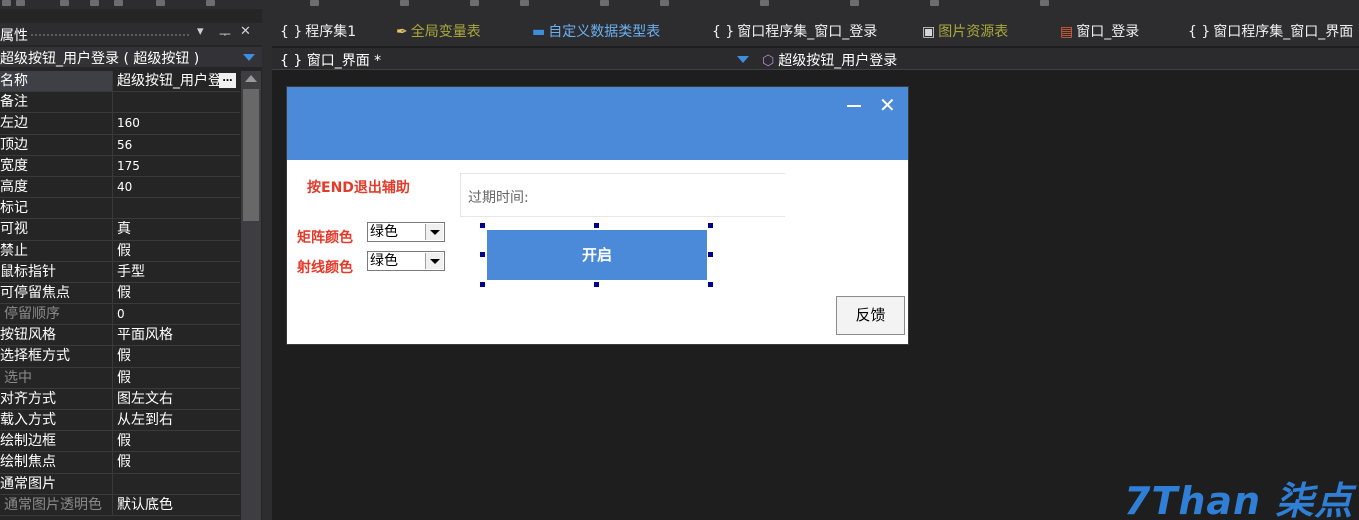 This screenshot has width=1359, height=520. What do you see at coordinates (251, 155) in the screenshot?
I see `scroll-thumb` at bounding box center [251, 155].